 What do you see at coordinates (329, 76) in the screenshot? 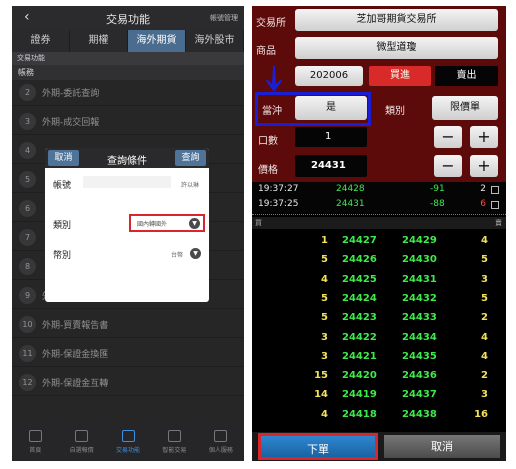
I see `contract-month-select: 202006` at bounding box center [329, 76].